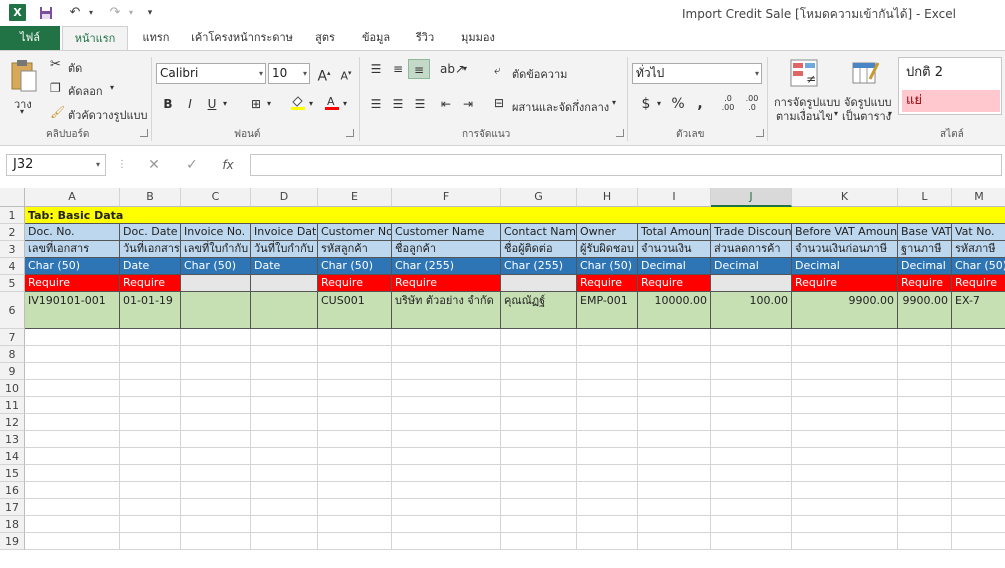  Describe the element at coordinates (420, 104) in the screenshot. I see `align-right-icon: ☰` at that location.